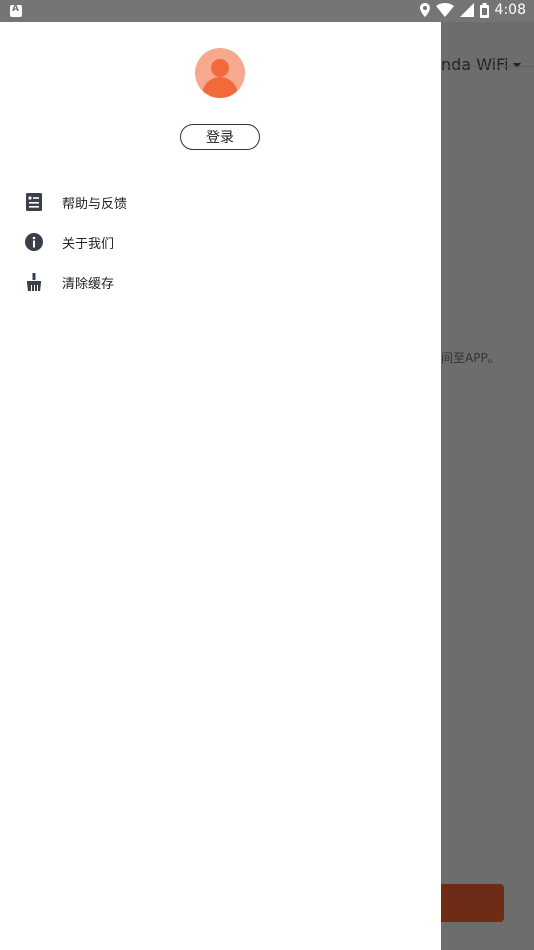 The width and height of the screenshot is (534, 950). I want to click on signal-icon, so click(466, 10).